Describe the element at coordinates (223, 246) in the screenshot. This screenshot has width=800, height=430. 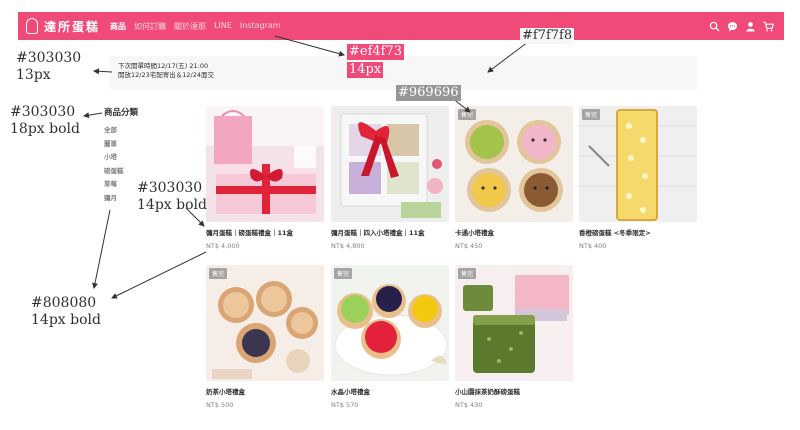
I see `product-price: NT$ 4,000` at that location.